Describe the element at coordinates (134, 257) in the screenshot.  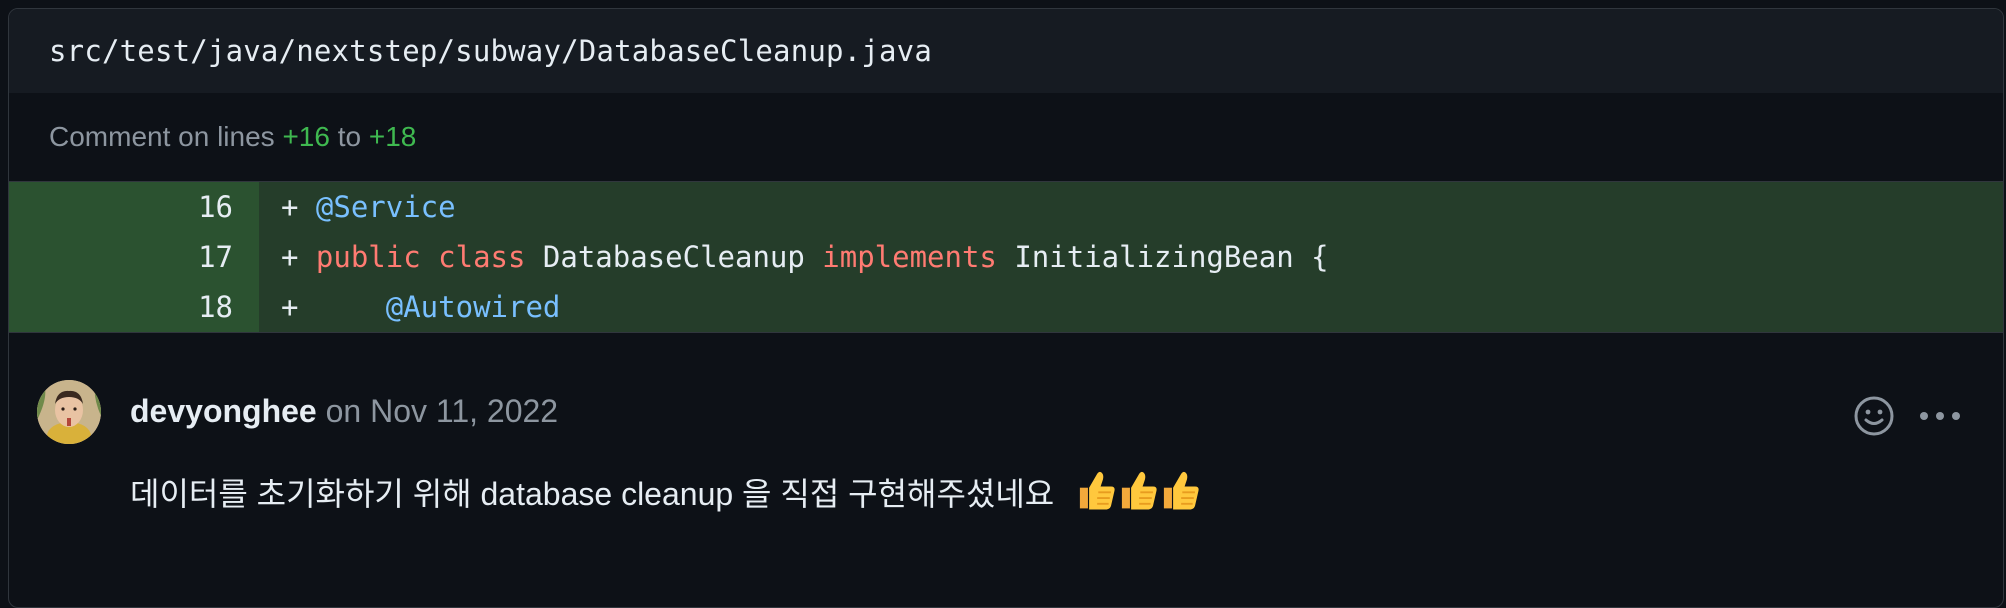
I see `line-number: 17` at that location.